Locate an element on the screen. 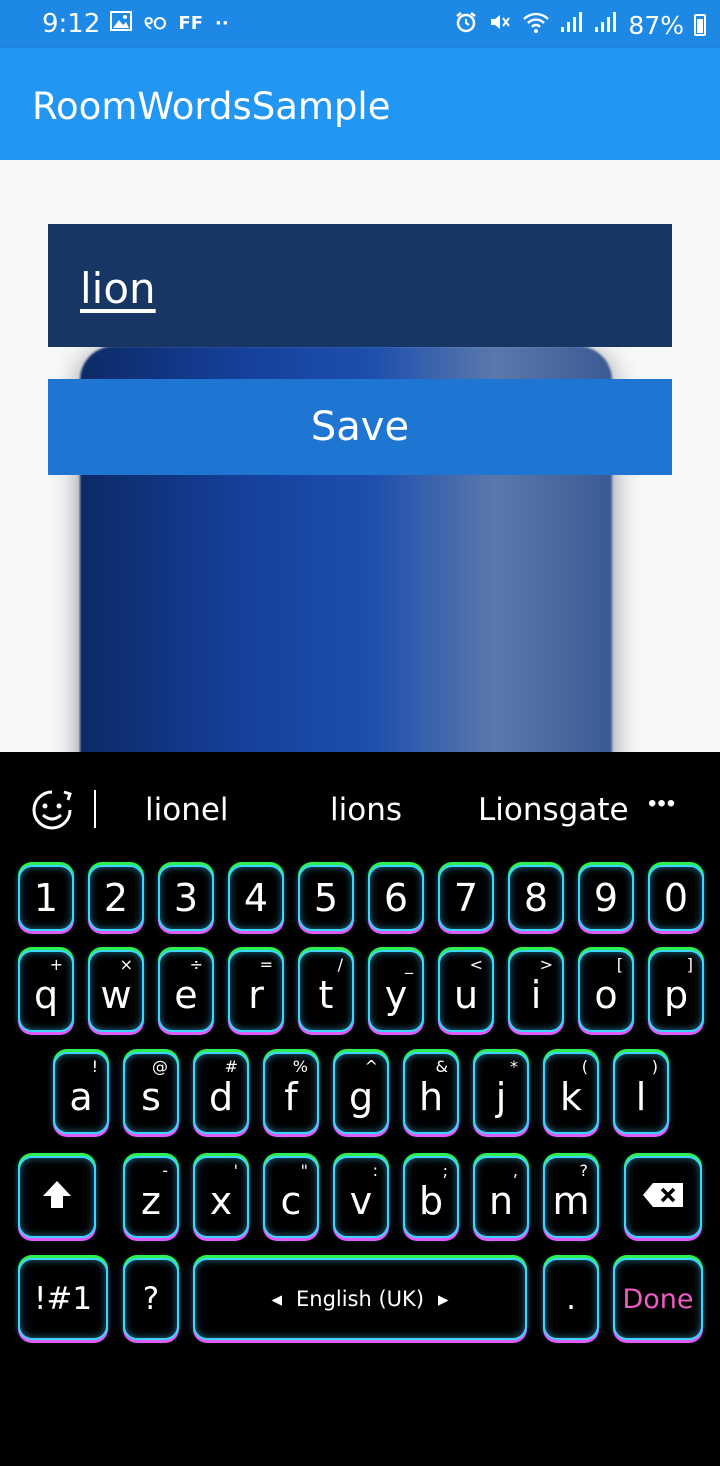 The image size is (720, 1466). key-symbol: % is located at coordinates (300, 1066).